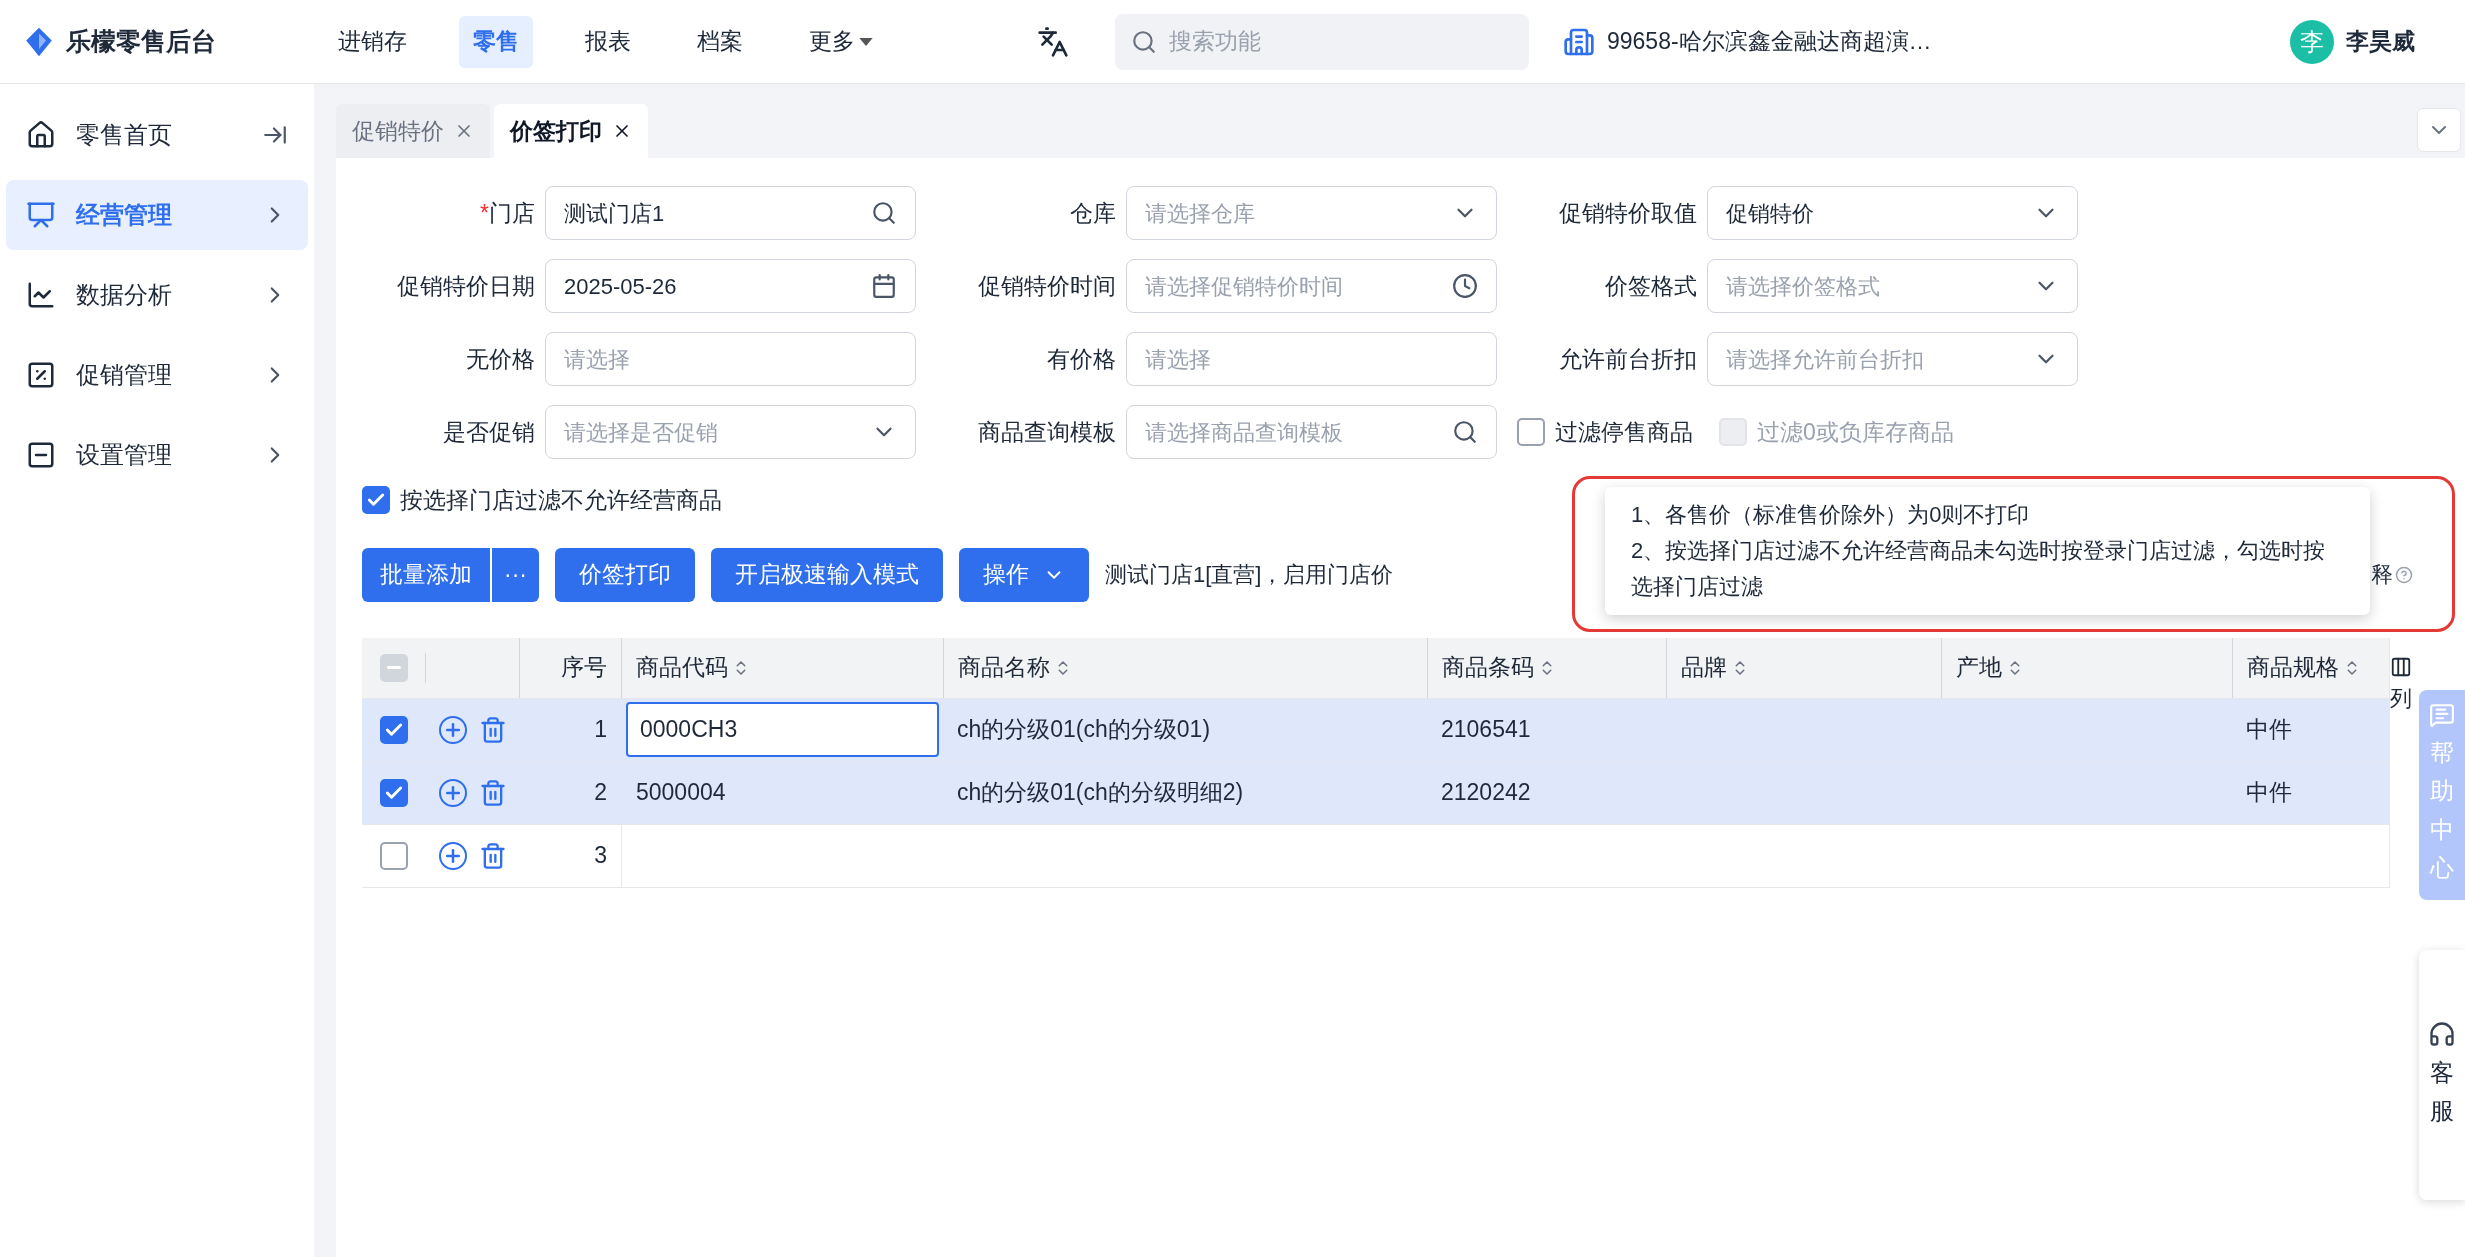  What do you see at coordinates (689, 730) in the screenshot?
I see `field-value: 0000CH3` at bounding box center [689, 730].